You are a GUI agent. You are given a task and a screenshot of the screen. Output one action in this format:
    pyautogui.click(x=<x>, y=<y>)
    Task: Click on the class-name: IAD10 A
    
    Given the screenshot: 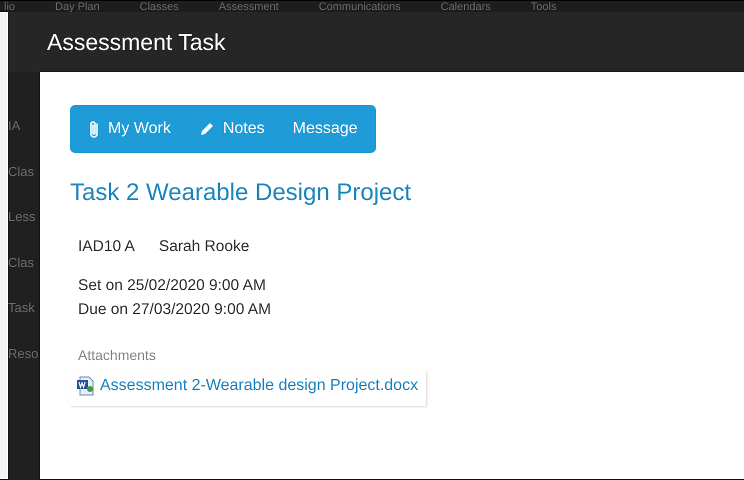 What is the action you would take?
    pyautogui.click(x=106, y=247)
    